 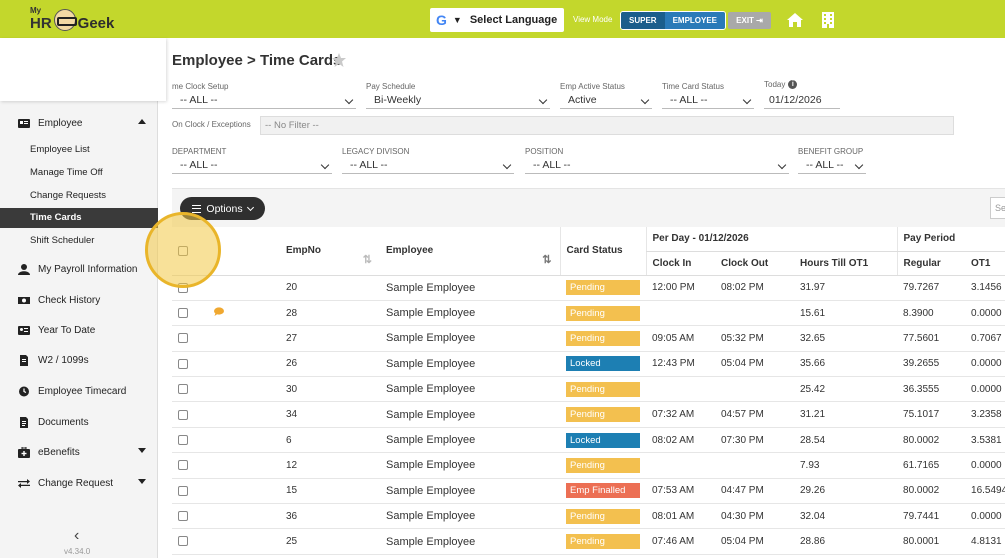 What do you see at coordinates (79, 300) in the screenshot?
I see `sidebar-item-check-history: Check History` at bounding box center [79, 300].